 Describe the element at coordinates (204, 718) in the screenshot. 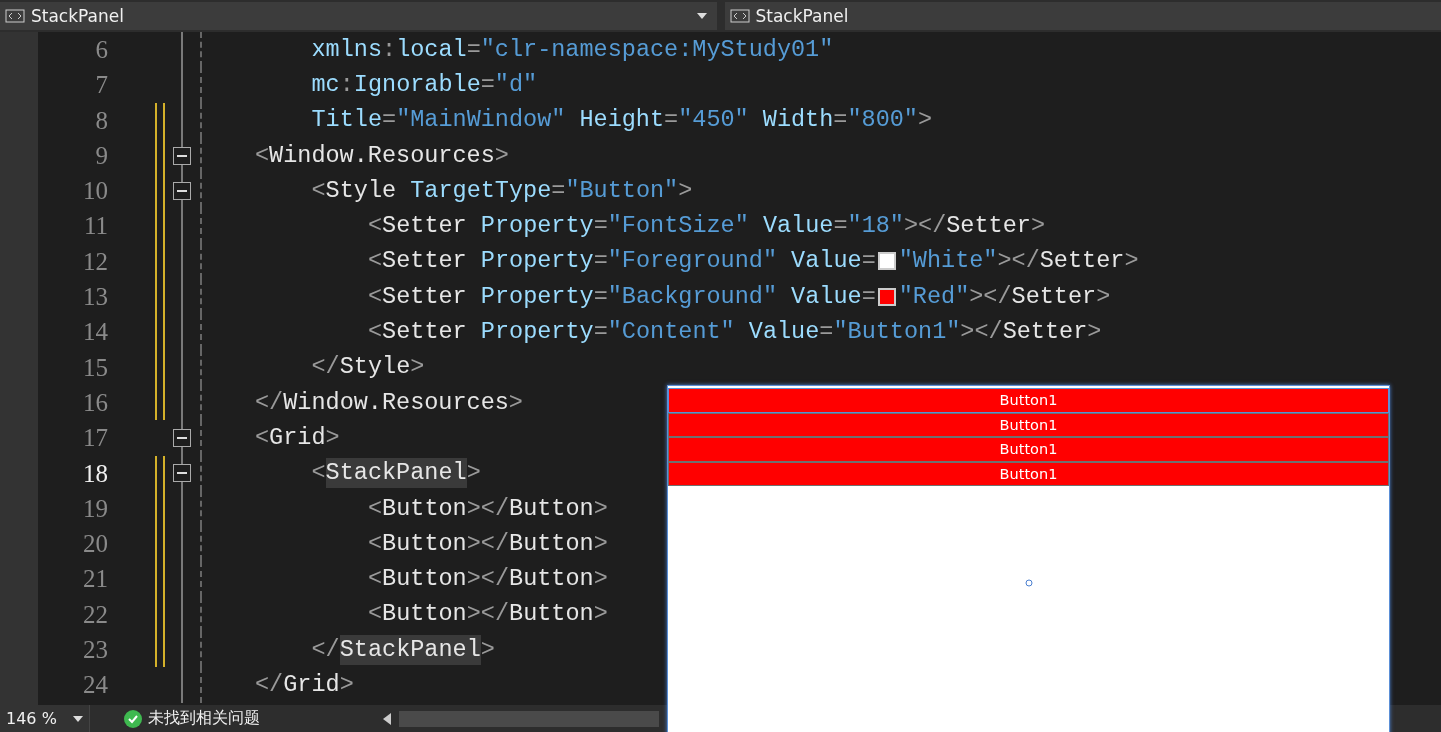

I see `issues-status: 未找到相关问题` at that location.